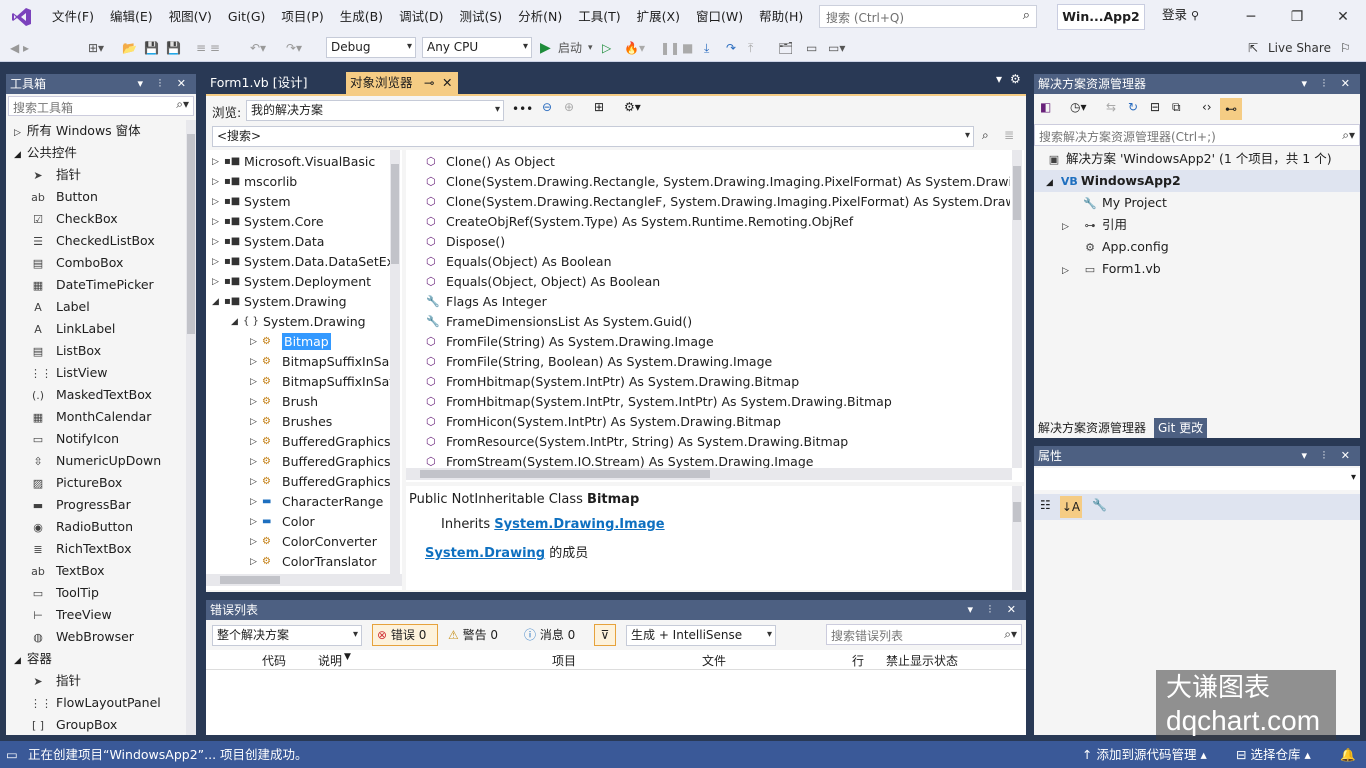 This screenshot has width=1366, height=768. Describe the element at coordinates (708, 322) in the screenshot. I see `member-item: 🔧 FrameDimensionsList As System.Guid()` at that location.